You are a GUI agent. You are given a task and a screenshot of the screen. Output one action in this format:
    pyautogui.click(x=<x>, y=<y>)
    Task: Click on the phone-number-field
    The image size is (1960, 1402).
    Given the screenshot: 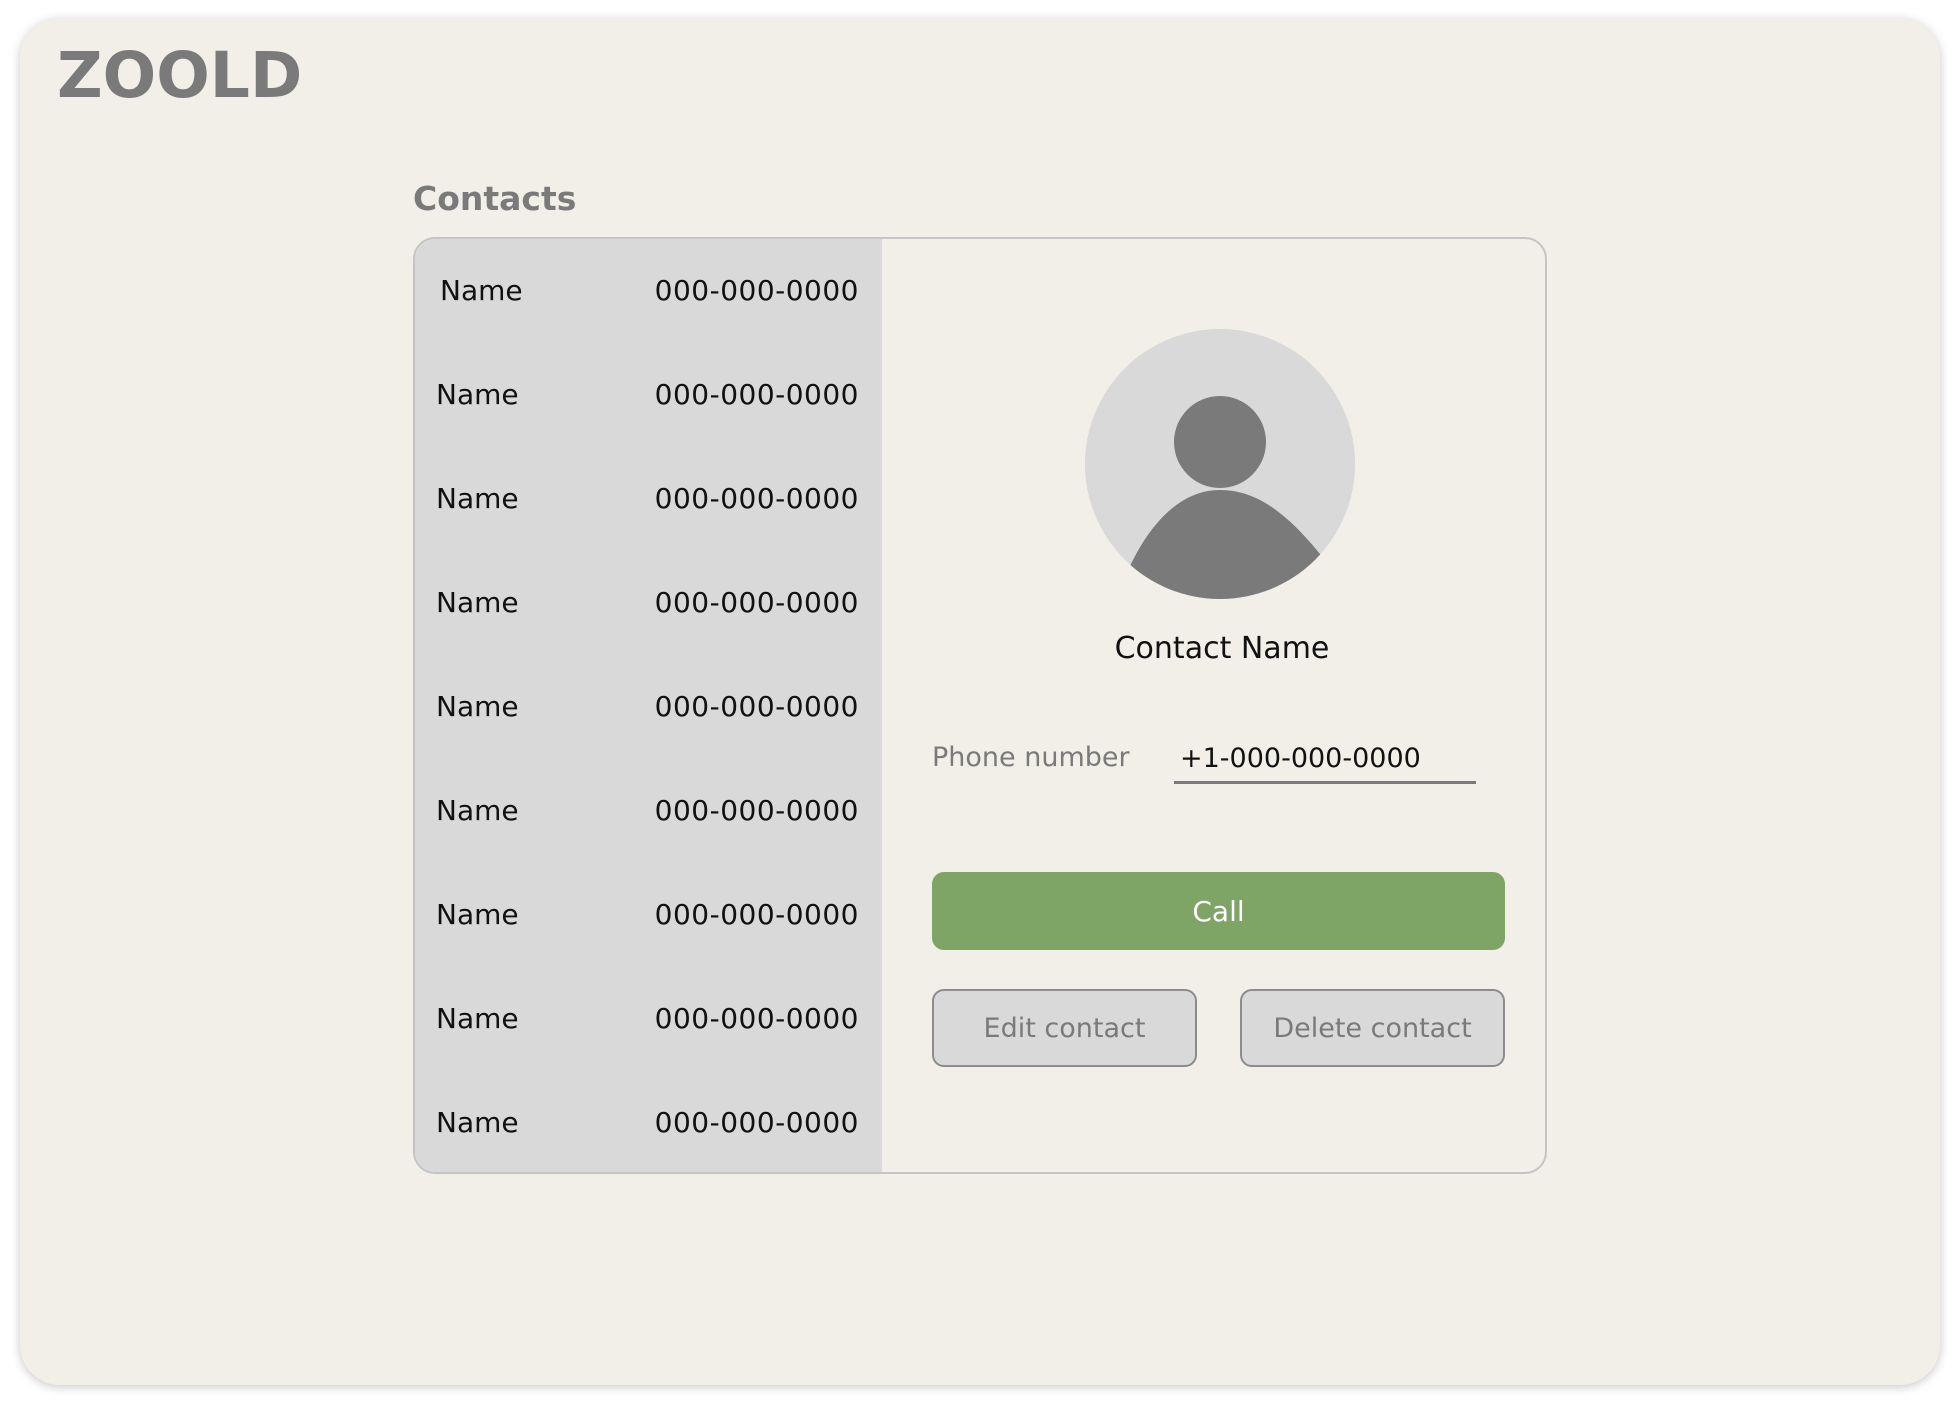 What is the action you would take?
    pyautogui.click(x=1325, y=759)
    